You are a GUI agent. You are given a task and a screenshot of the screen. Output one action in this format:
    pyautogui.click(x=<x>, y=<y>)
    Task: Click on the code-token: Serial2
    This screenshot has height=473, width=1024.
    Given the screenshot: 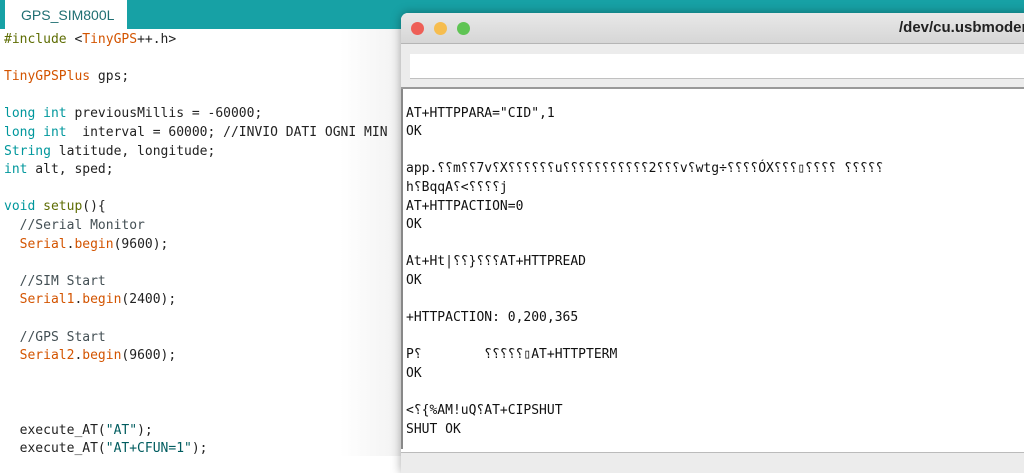 What is the action you would take?
    pyautogui.click(x=47, y=356)
    